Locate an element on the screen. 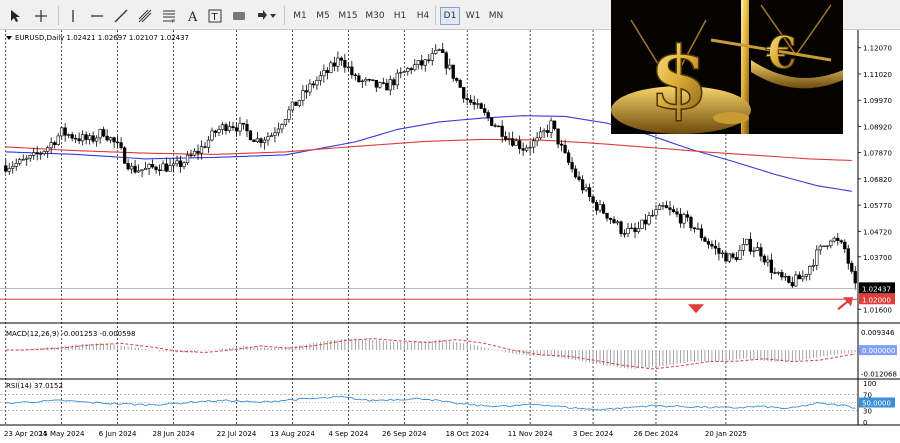 Image resolution: width=900 pixels, height=443 pixels. timeframe-m15-button: M15 is located at coordinates (348, 16).